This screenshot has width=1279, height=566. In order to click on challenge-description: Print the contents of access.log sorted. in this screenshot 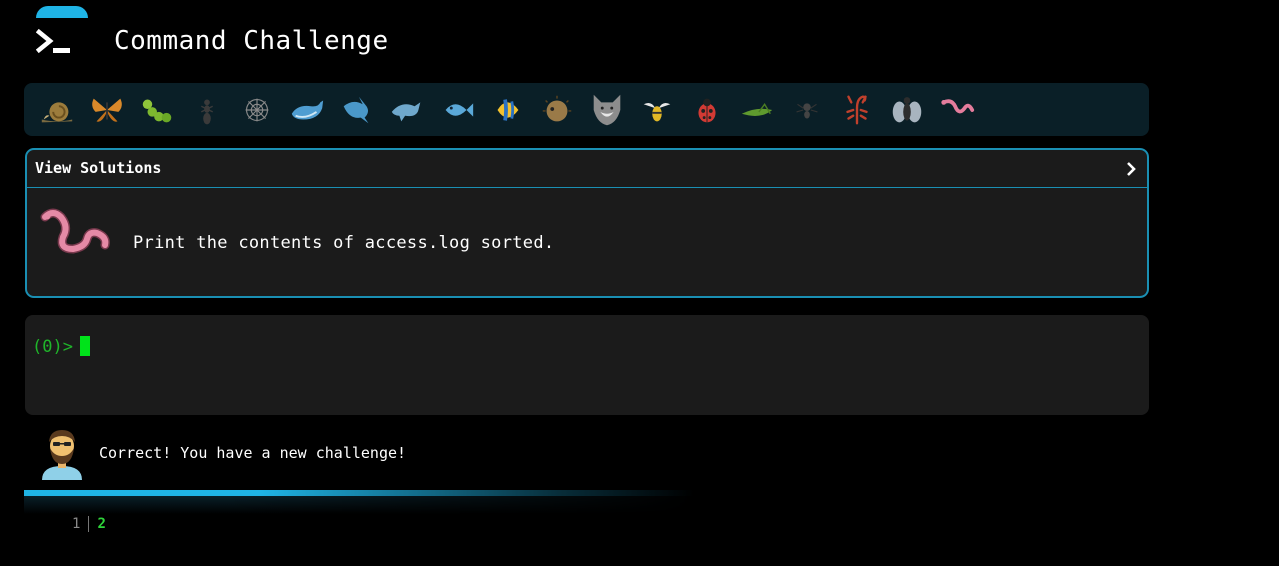, I will do `click(344, 243)`.